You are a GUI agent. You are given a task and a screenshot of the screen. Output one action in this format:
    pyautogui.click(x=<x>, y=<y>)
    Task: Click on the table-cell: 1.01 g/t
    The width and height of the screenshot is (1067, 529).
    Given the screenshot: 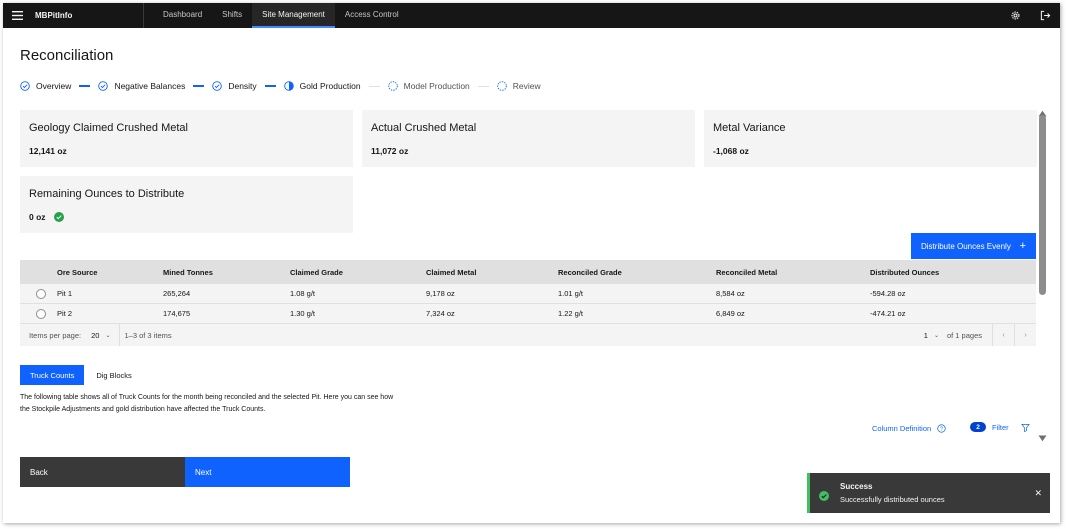 What is the action you would take?
    pyautogui.click(x=571, y=293)
    